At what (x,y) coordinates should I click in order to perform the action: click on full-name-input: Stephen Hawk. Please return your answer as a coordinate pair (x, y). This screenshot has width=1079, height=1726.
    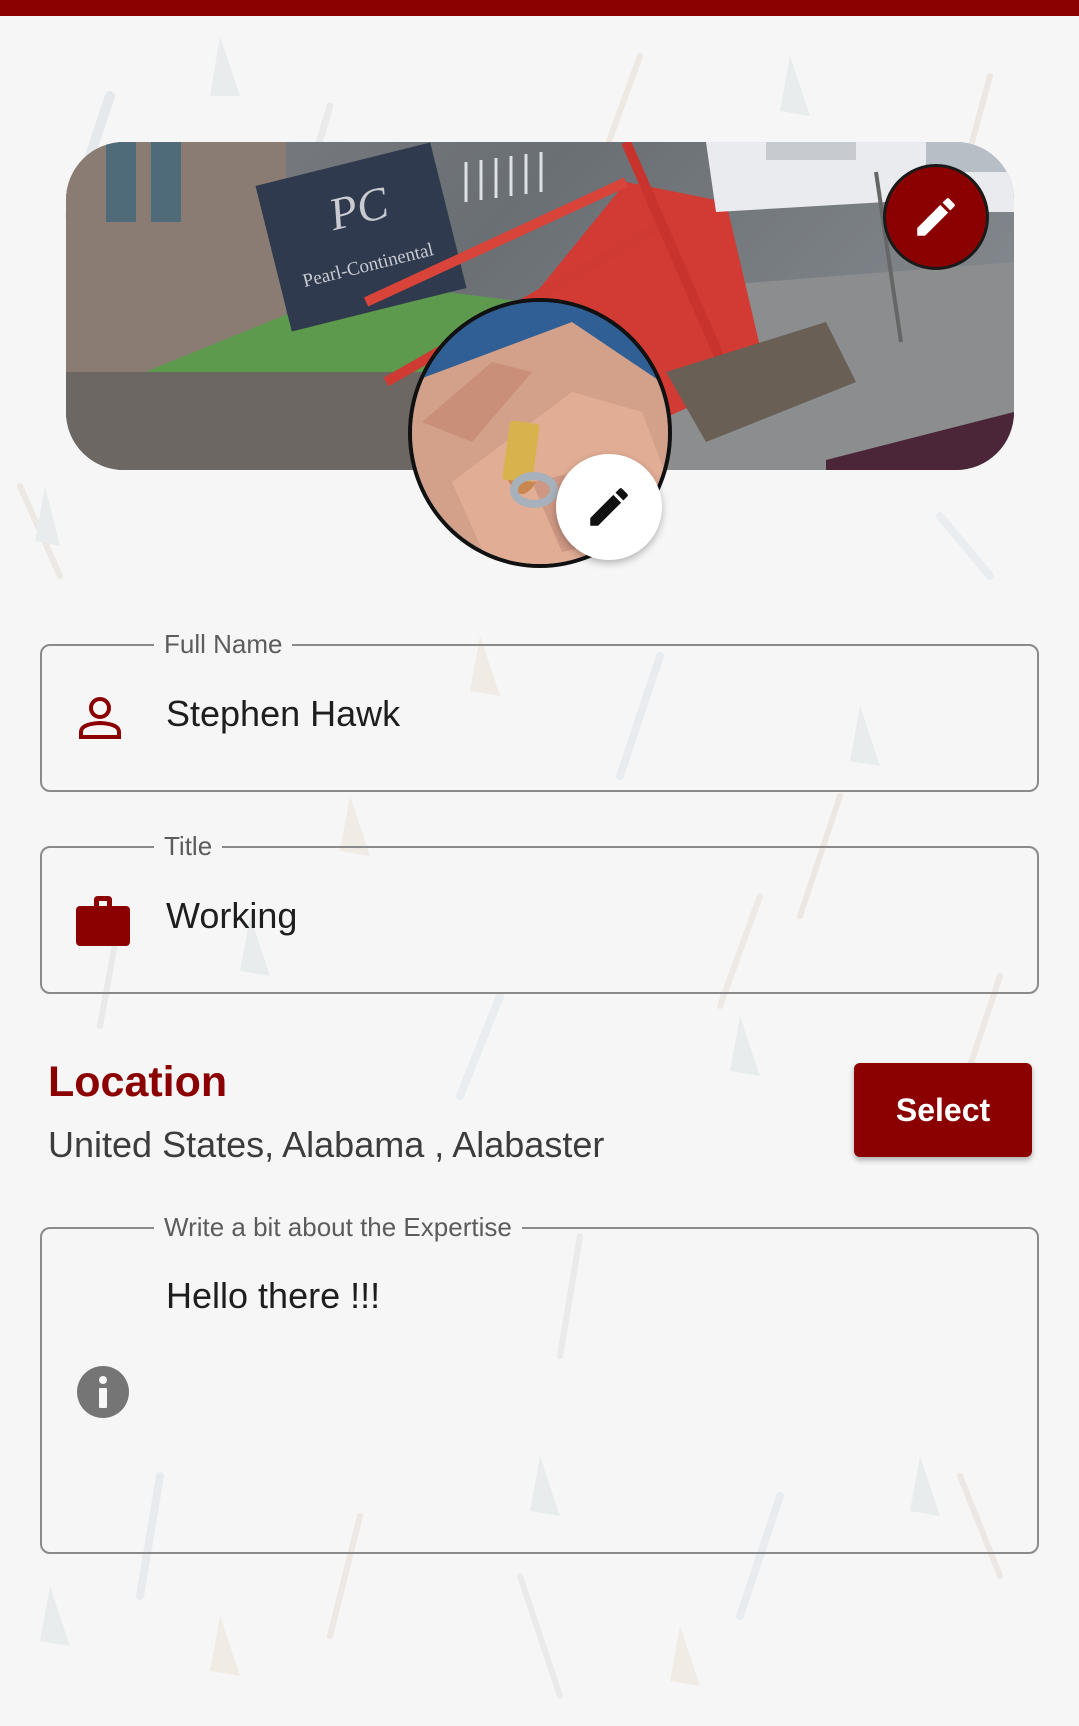
    Looking at the image, I should click on (283, 714).